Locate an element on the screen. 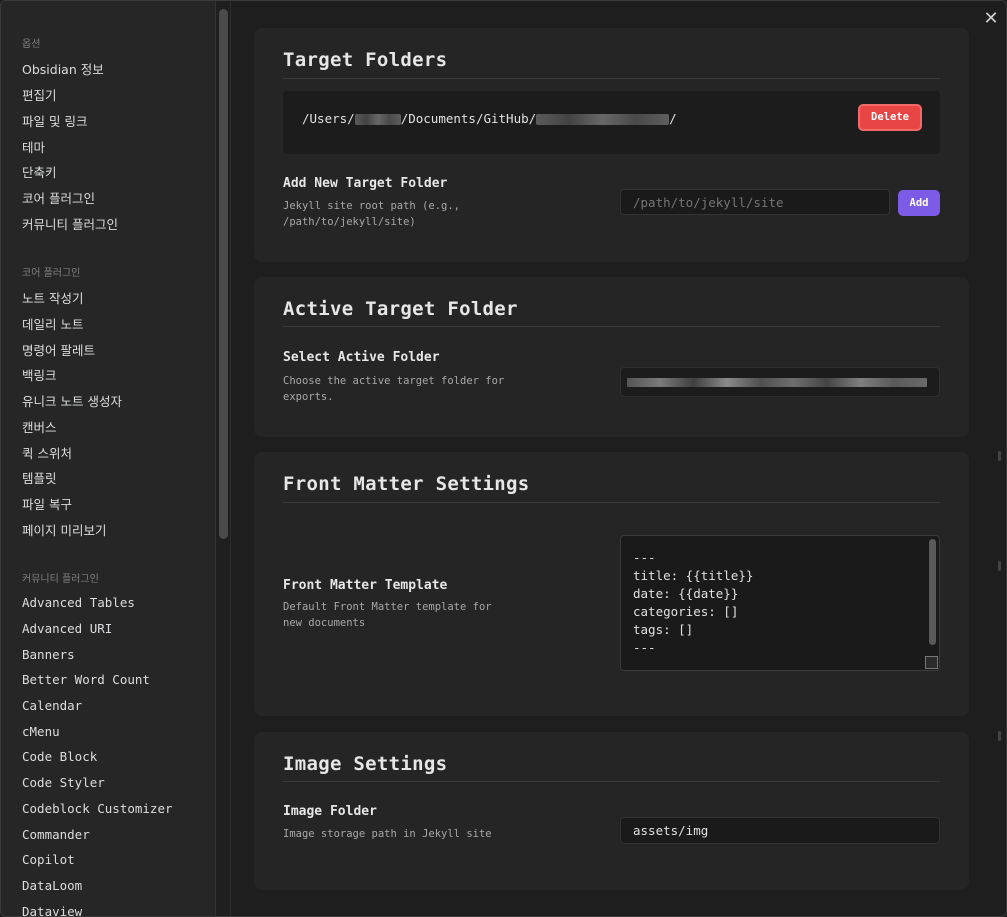 The image size is (1007, 917). sidebar-item-commander: Commander is located at coordinates (56, 834).